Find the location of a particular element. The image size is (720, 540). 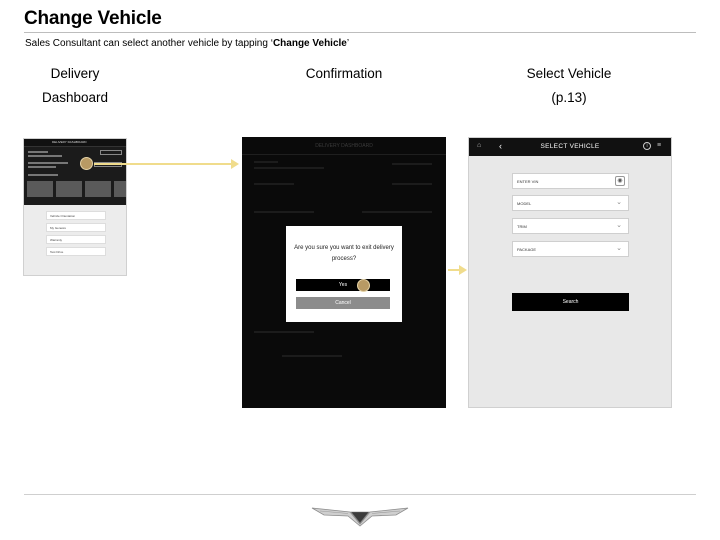

dashboard-card: Vehicle Orientation is located at coordinates (76, 215).